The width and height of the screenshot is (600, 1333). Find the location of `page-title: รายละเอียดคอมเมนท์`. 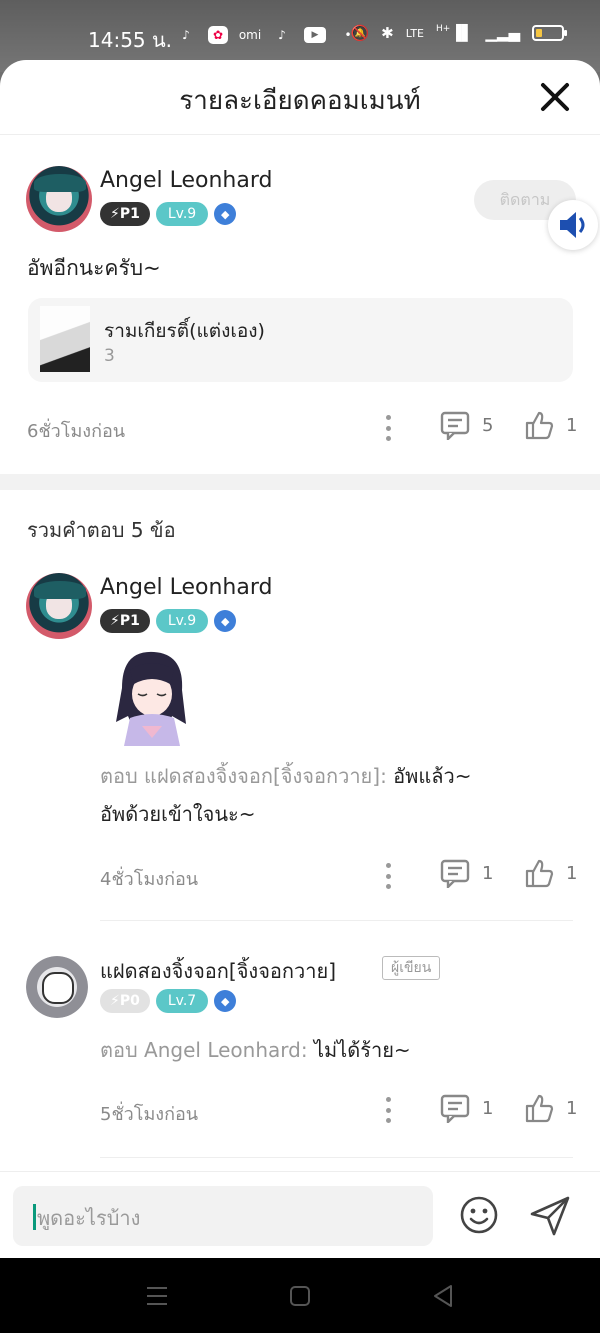

page-title: รายละเอียดคอมเมนท์ is located at coordinates (300, 101).